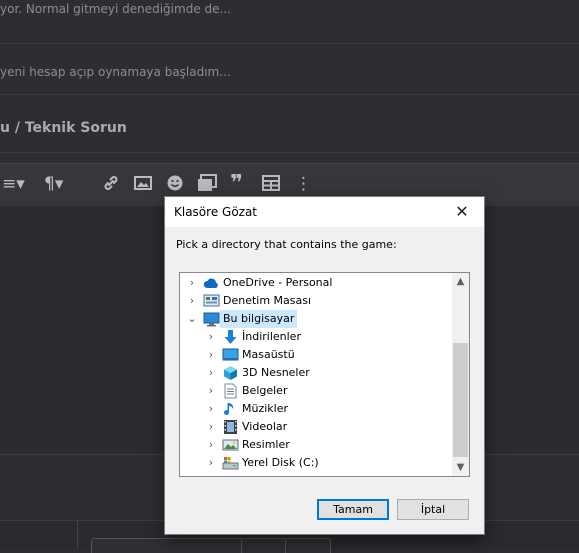 The height and width of the screenshot is (553, 579). What do you see at coordinates (278, 282) in the screenshot?
I see `tree-item-label: OneDrive - Personal` at bounding box center [278, 282].